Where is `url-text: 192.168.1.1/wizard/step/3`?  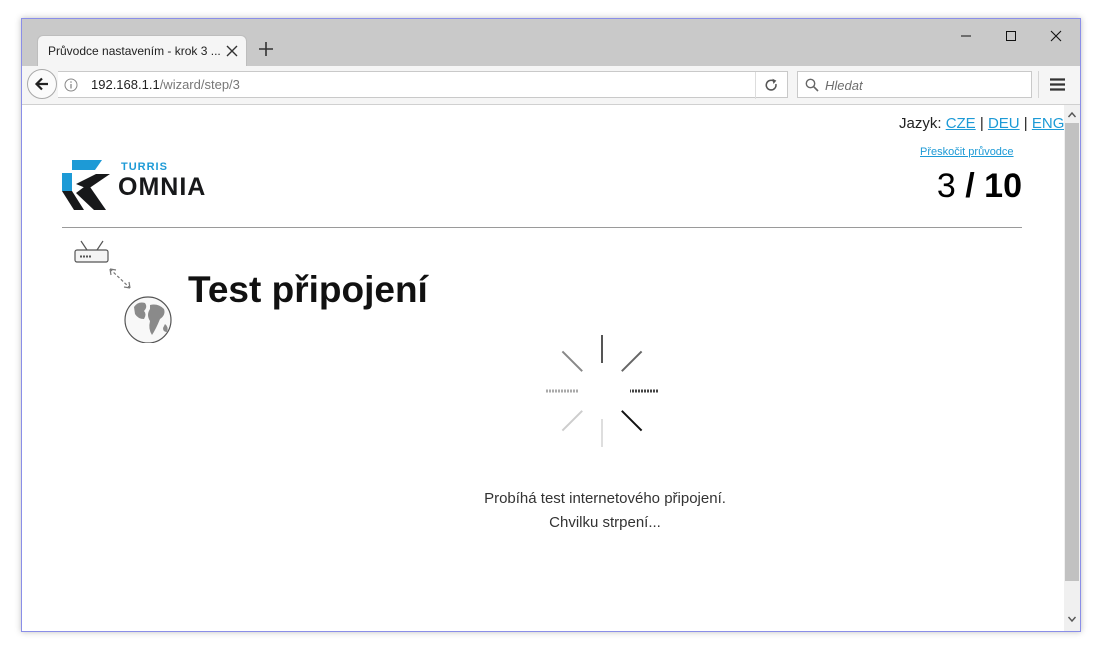
url-text: 192.168.1.1/wizard/step/3 is located at coordinates (165, 84).